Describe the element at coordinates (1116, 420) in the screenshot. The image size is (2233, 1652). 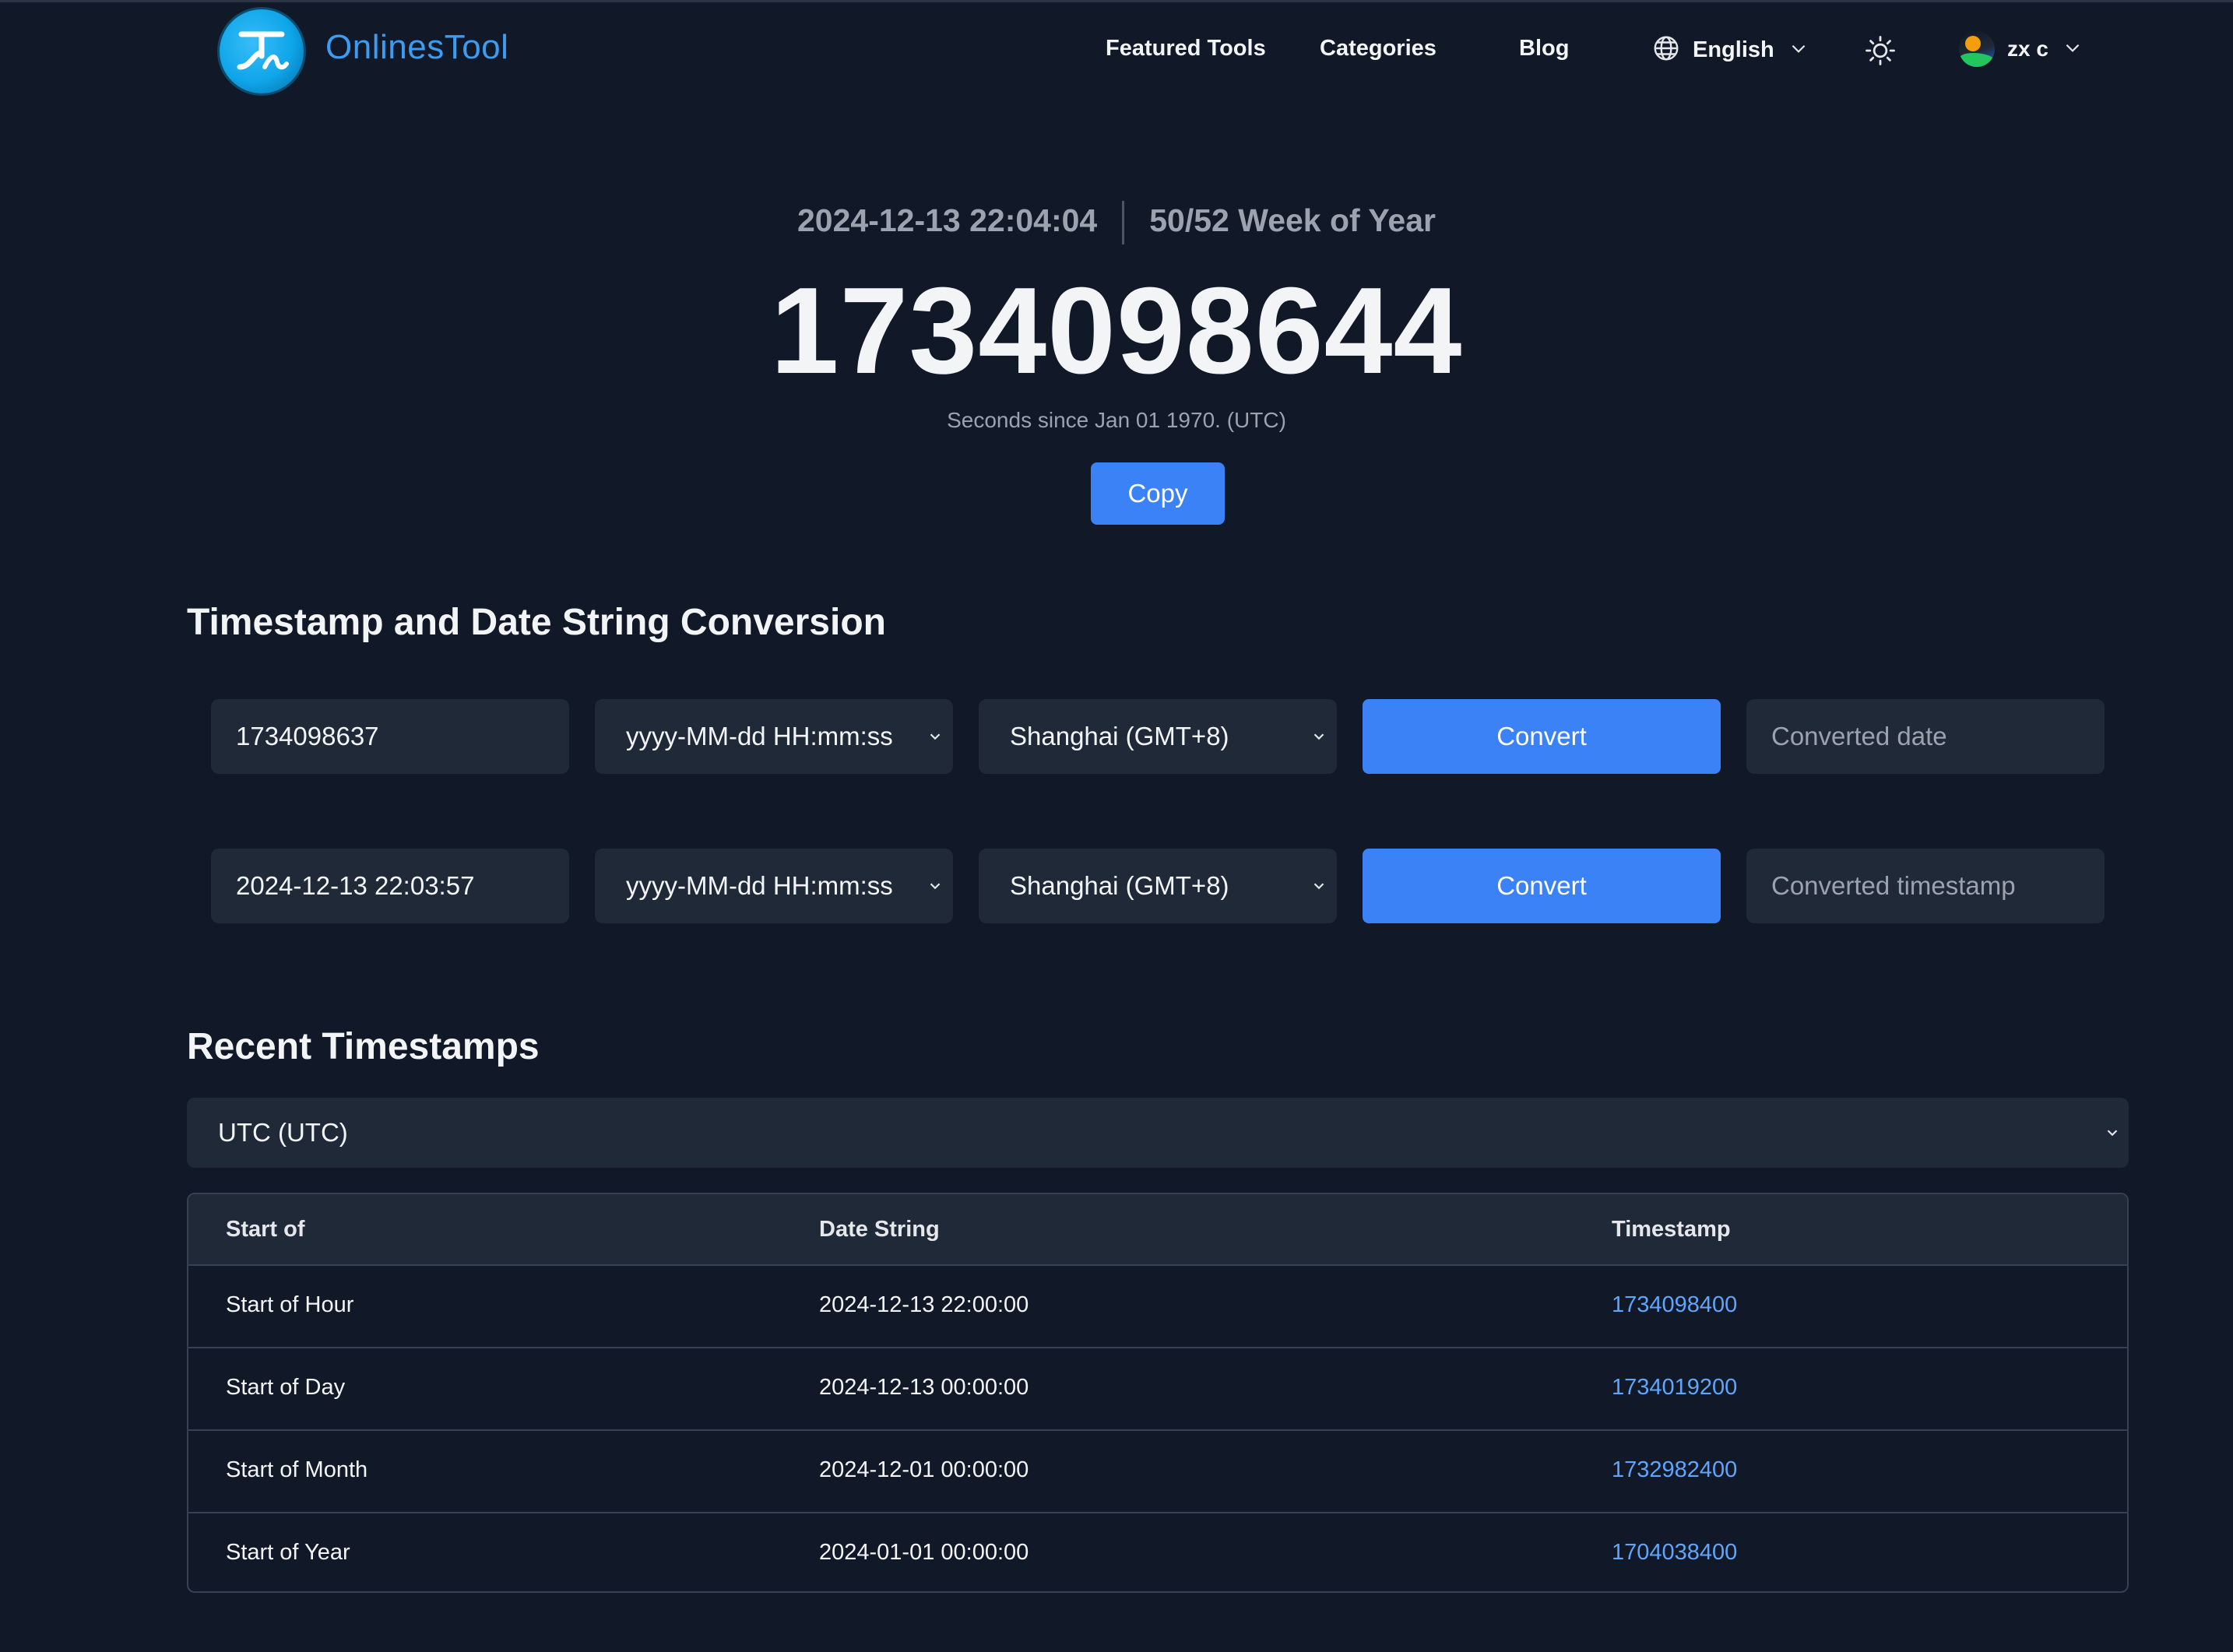
I see `timestamp-subtitle: Seconds since Jan 01 1970. (UTC)` at that location.